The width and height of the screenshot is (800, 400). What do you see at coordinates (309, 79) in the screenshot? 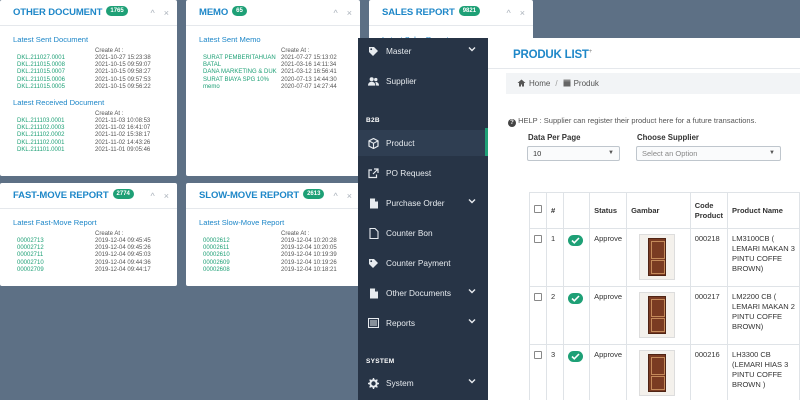
I see `item-timestamp: 2020-07-13 14:44:30` at bounding box center [309, 79].